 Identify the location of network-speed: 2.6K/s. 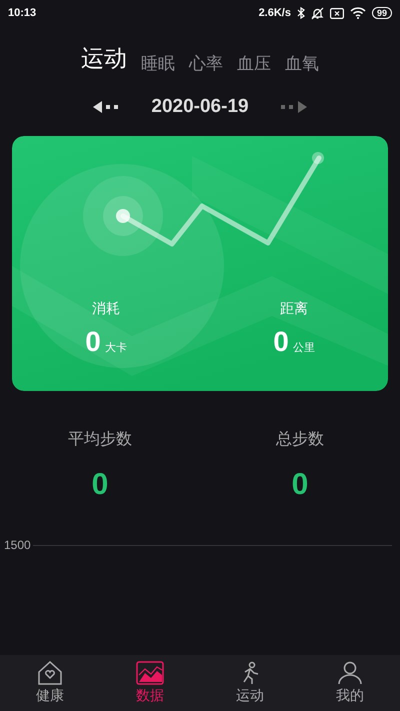
(274, 13).